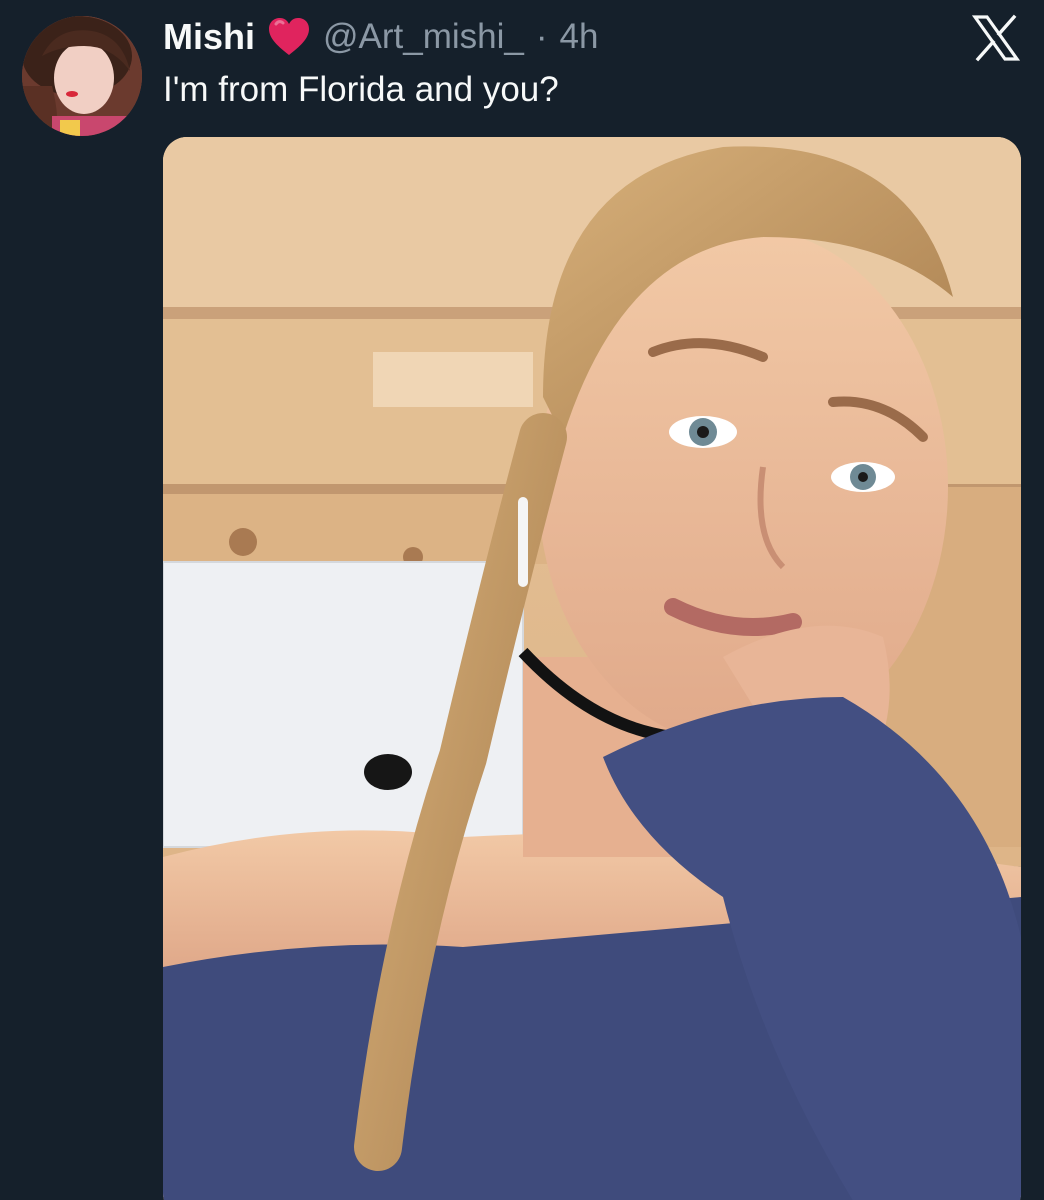 Image resolution: width=1044 pixels, height=1200 pixels. I want to click on author-avatar, so click(82, 76).